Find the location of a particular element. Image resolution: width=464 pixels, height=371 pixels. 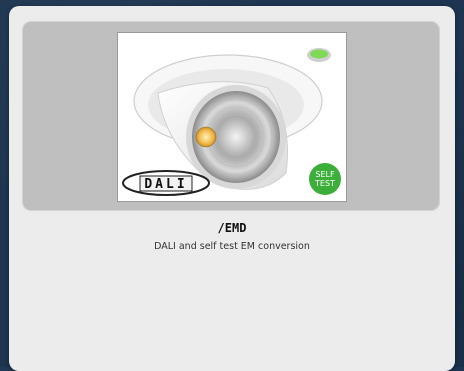

self-test-line1: SELF is located at coordinates (325, 174).